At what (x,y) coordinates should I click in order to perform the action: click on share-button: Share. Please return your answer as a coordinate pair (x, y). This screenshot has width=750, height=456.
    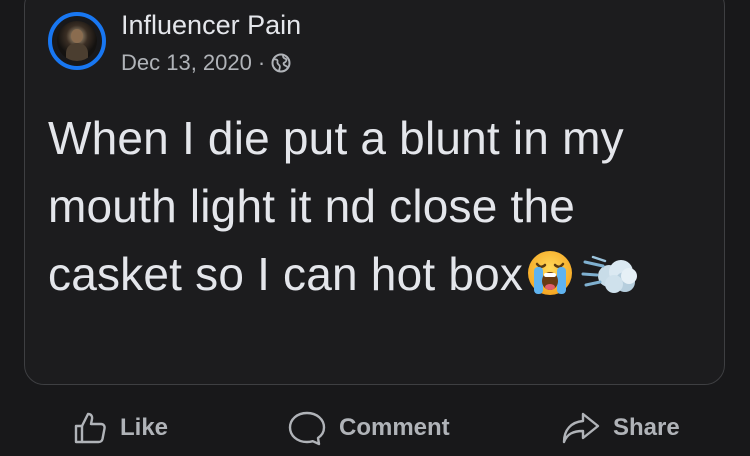
    Looking at the image, I should click on (620, 428).